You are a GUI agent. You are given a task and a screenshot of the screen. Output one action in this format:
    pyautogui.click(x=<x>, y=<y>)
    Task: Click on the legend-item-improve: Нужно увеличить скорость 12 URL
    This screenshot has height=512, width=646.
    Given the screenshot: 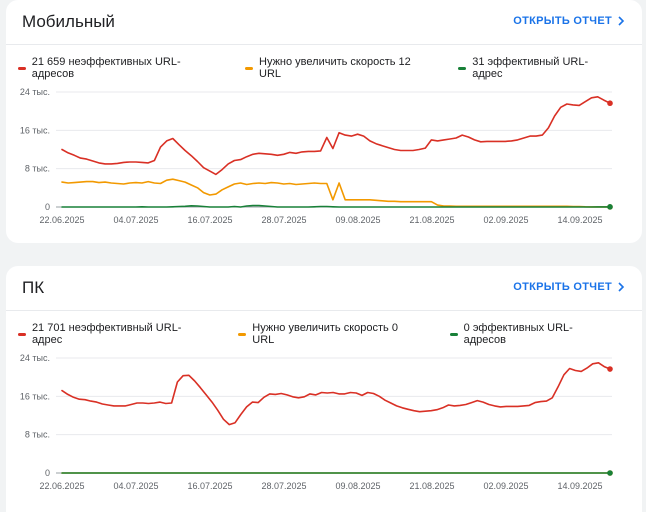 What is the action you would take?
    pyautogui.click(x=337, y=68)
    